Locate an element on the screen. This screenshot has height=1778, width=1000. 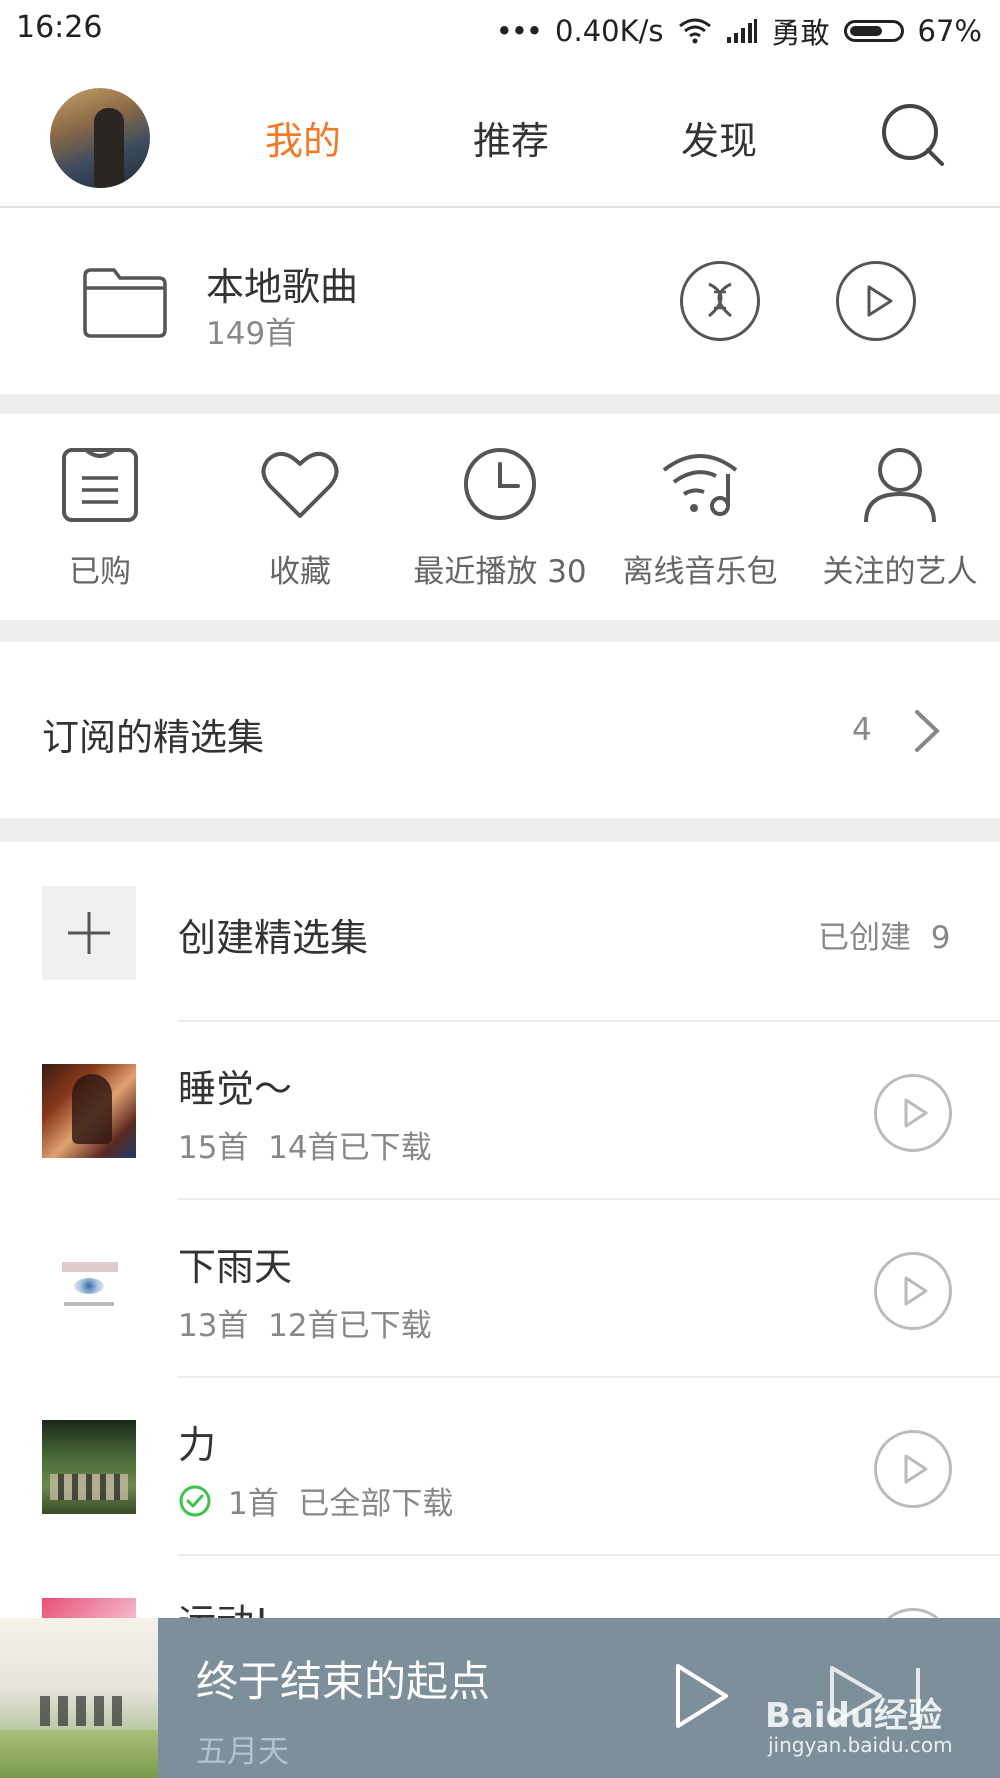
dna-icon is located at coordinates (720, 300).